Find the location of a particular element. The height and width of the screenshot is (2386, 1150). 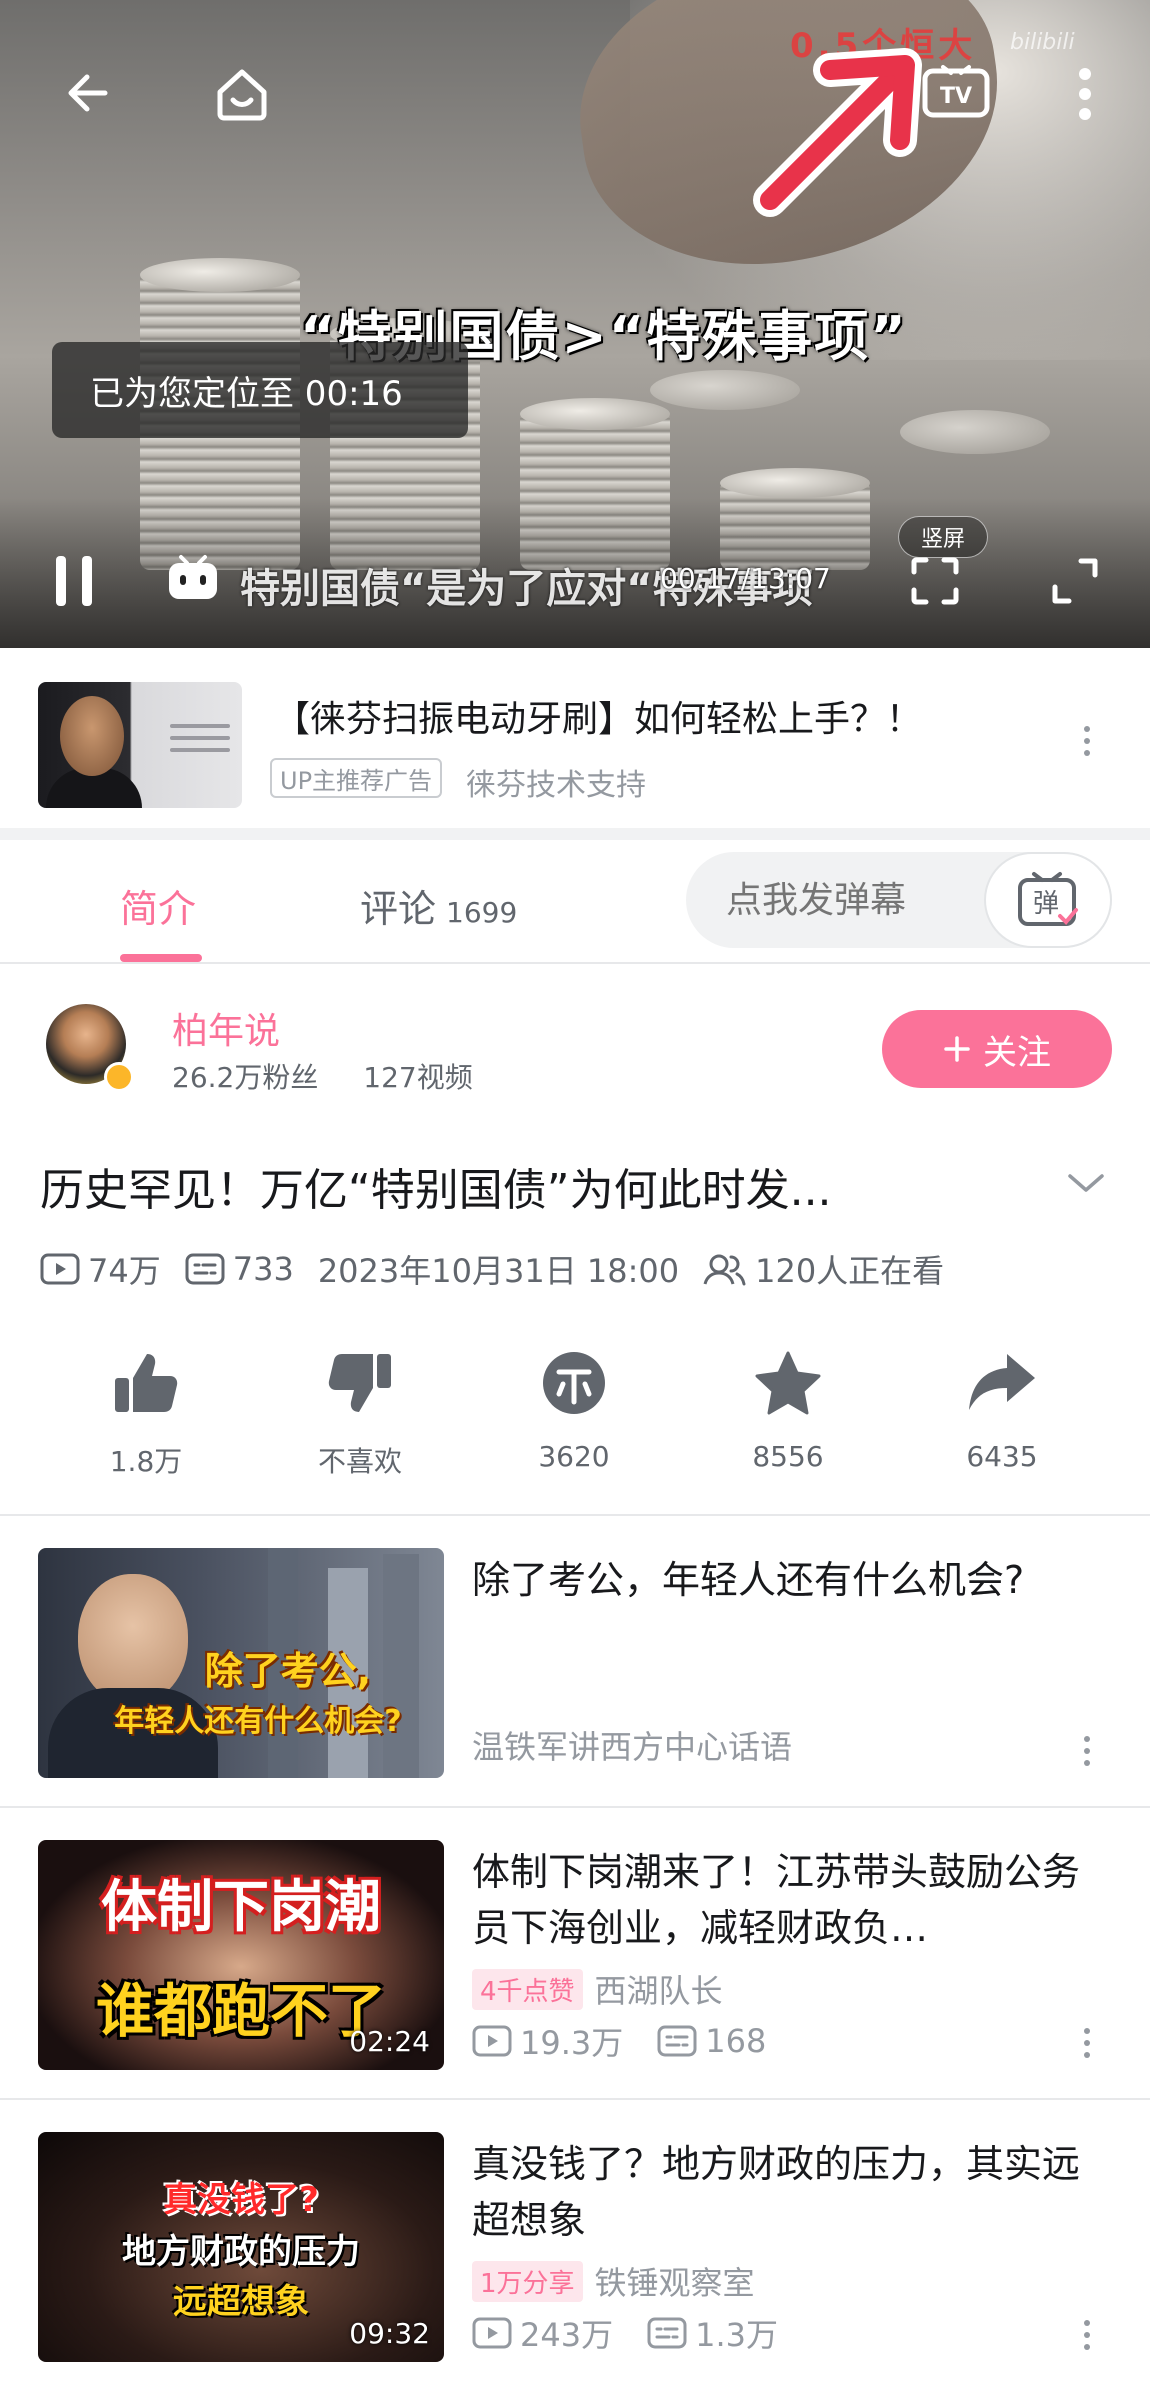

video-duration: 02:24 is located at coordinates (389, 2041).